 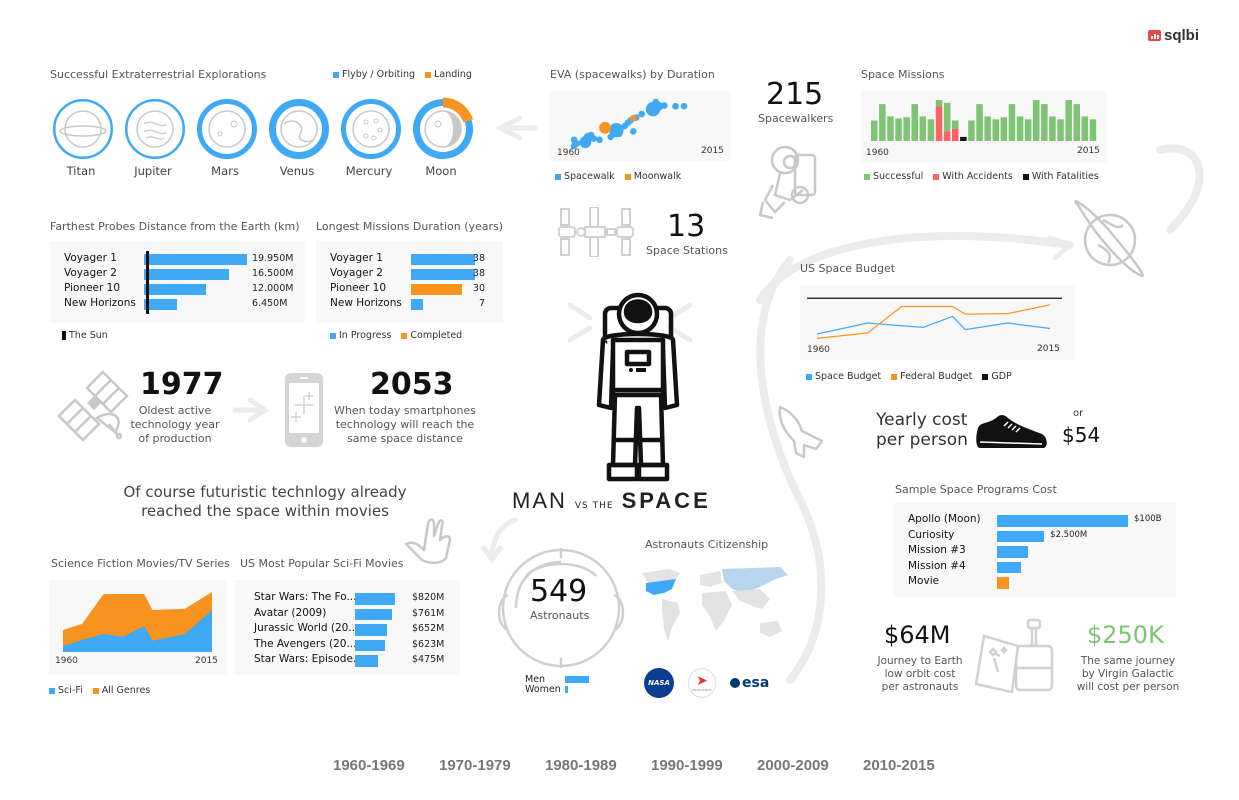 I want to click on astronauts-count: 549, so click(x=559, y=591).